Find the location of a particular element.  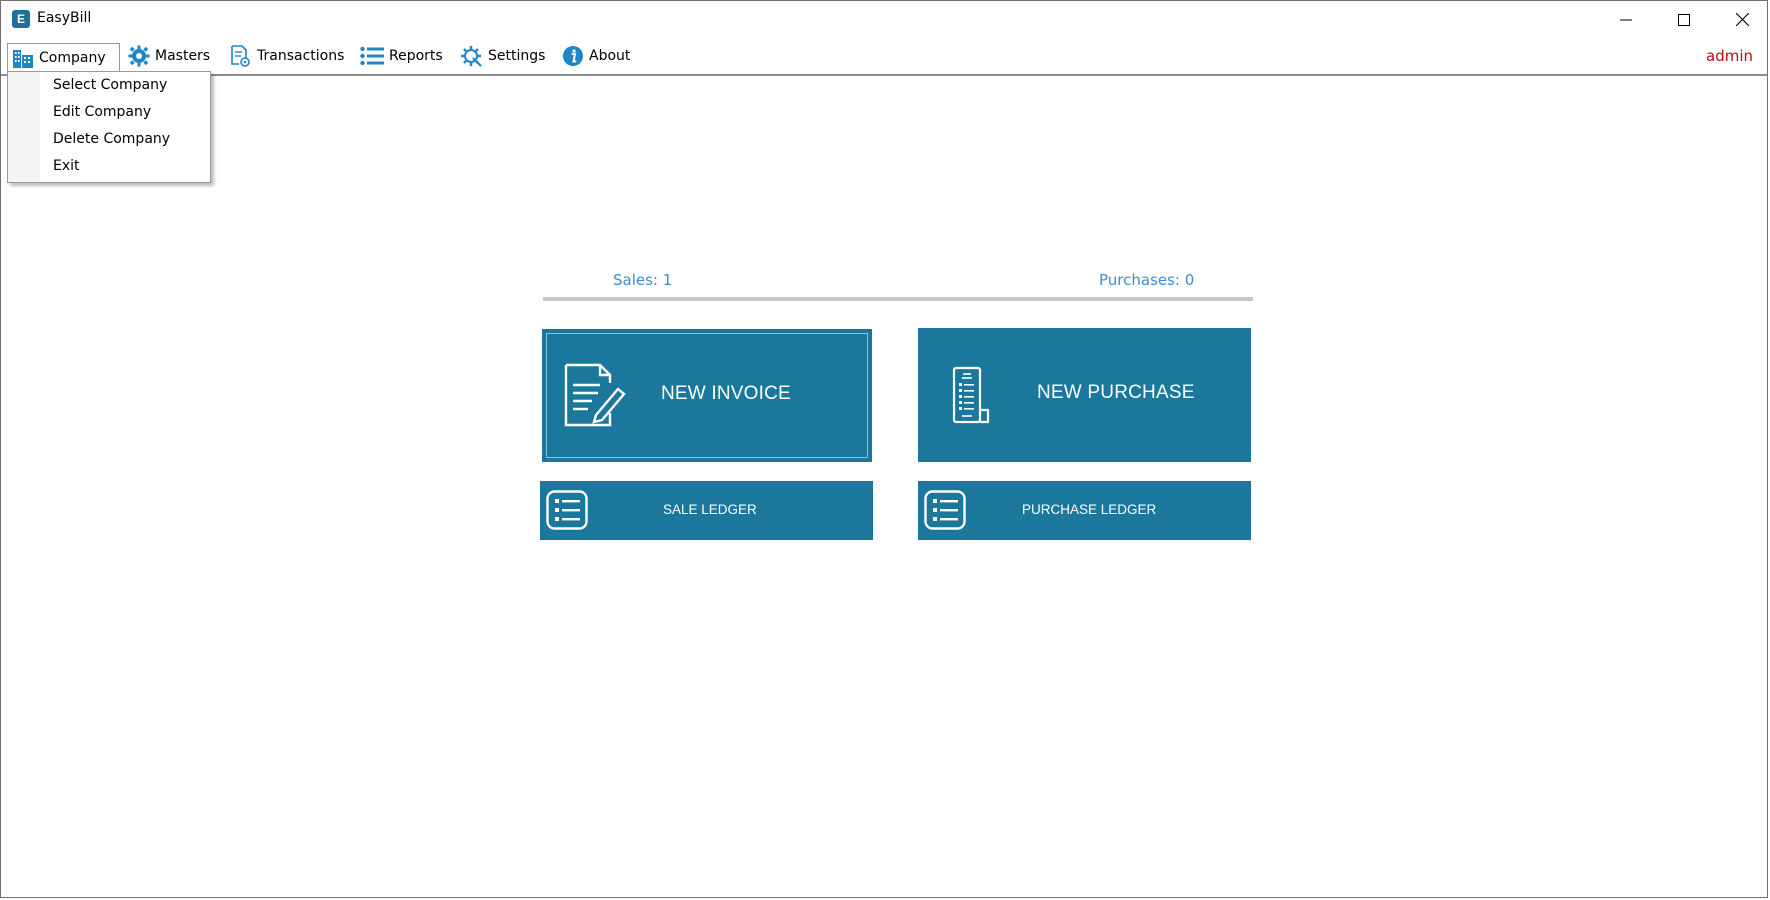

menu-masters-label: Masters is located at coordinates (183, 56).